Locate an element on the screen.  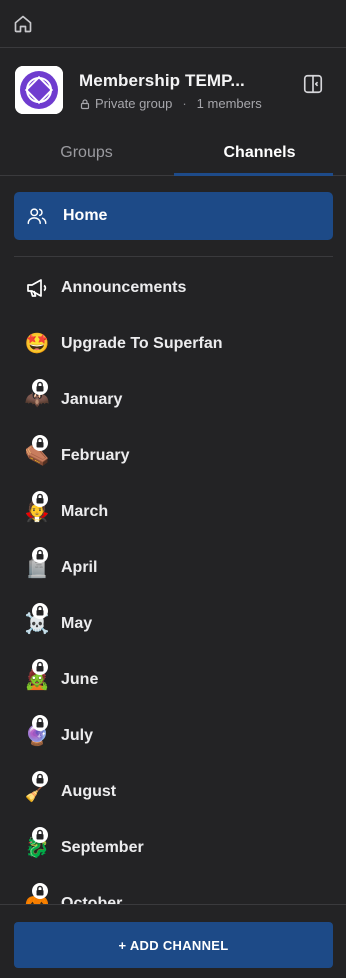
channel-item-upgrade-to-superfan: 🤩 Upgrade To Superfan is located at coordinates (174, 344).